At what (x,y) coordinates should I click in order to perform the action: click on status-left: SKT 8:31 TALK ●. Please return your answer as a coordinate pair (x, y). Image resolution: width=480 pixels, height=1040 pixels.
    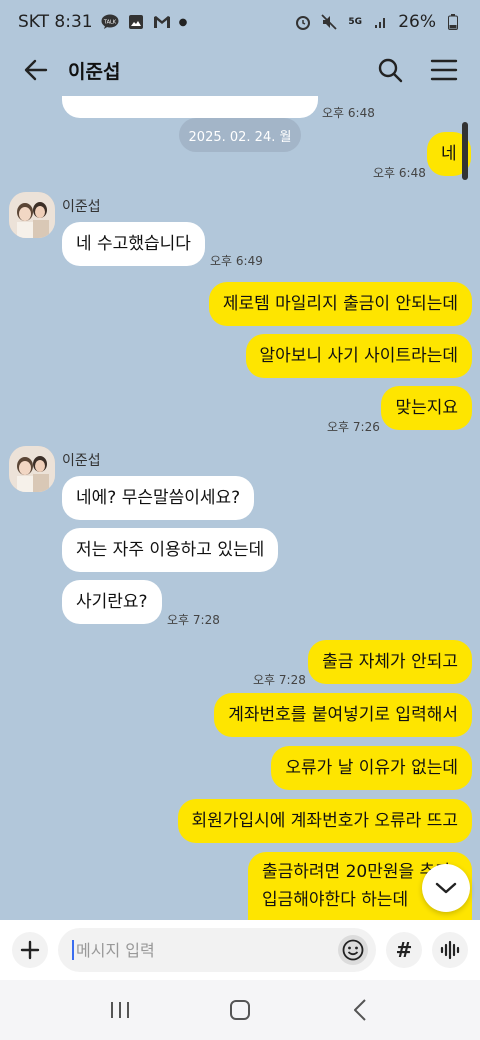
    Looking at the image, I should click on (102, 22).